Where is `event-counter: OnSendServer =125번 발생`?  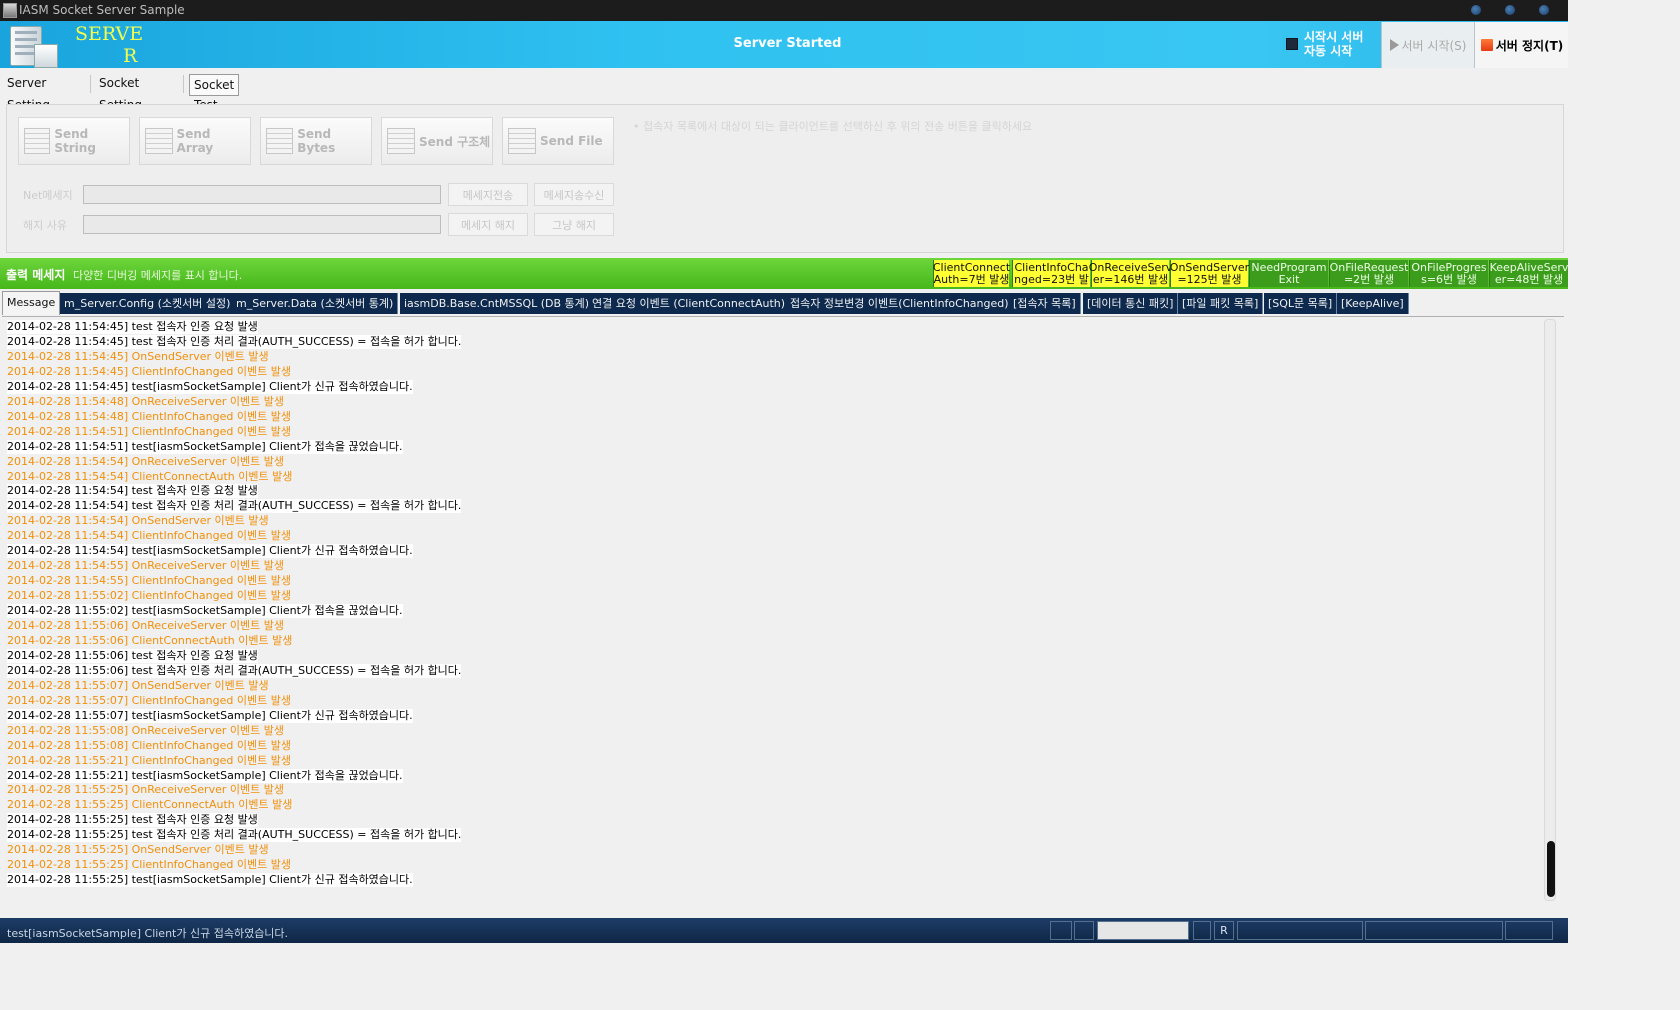 event-counter: OnSendServer =125번 발생 is located at coordinates (1209, 273).